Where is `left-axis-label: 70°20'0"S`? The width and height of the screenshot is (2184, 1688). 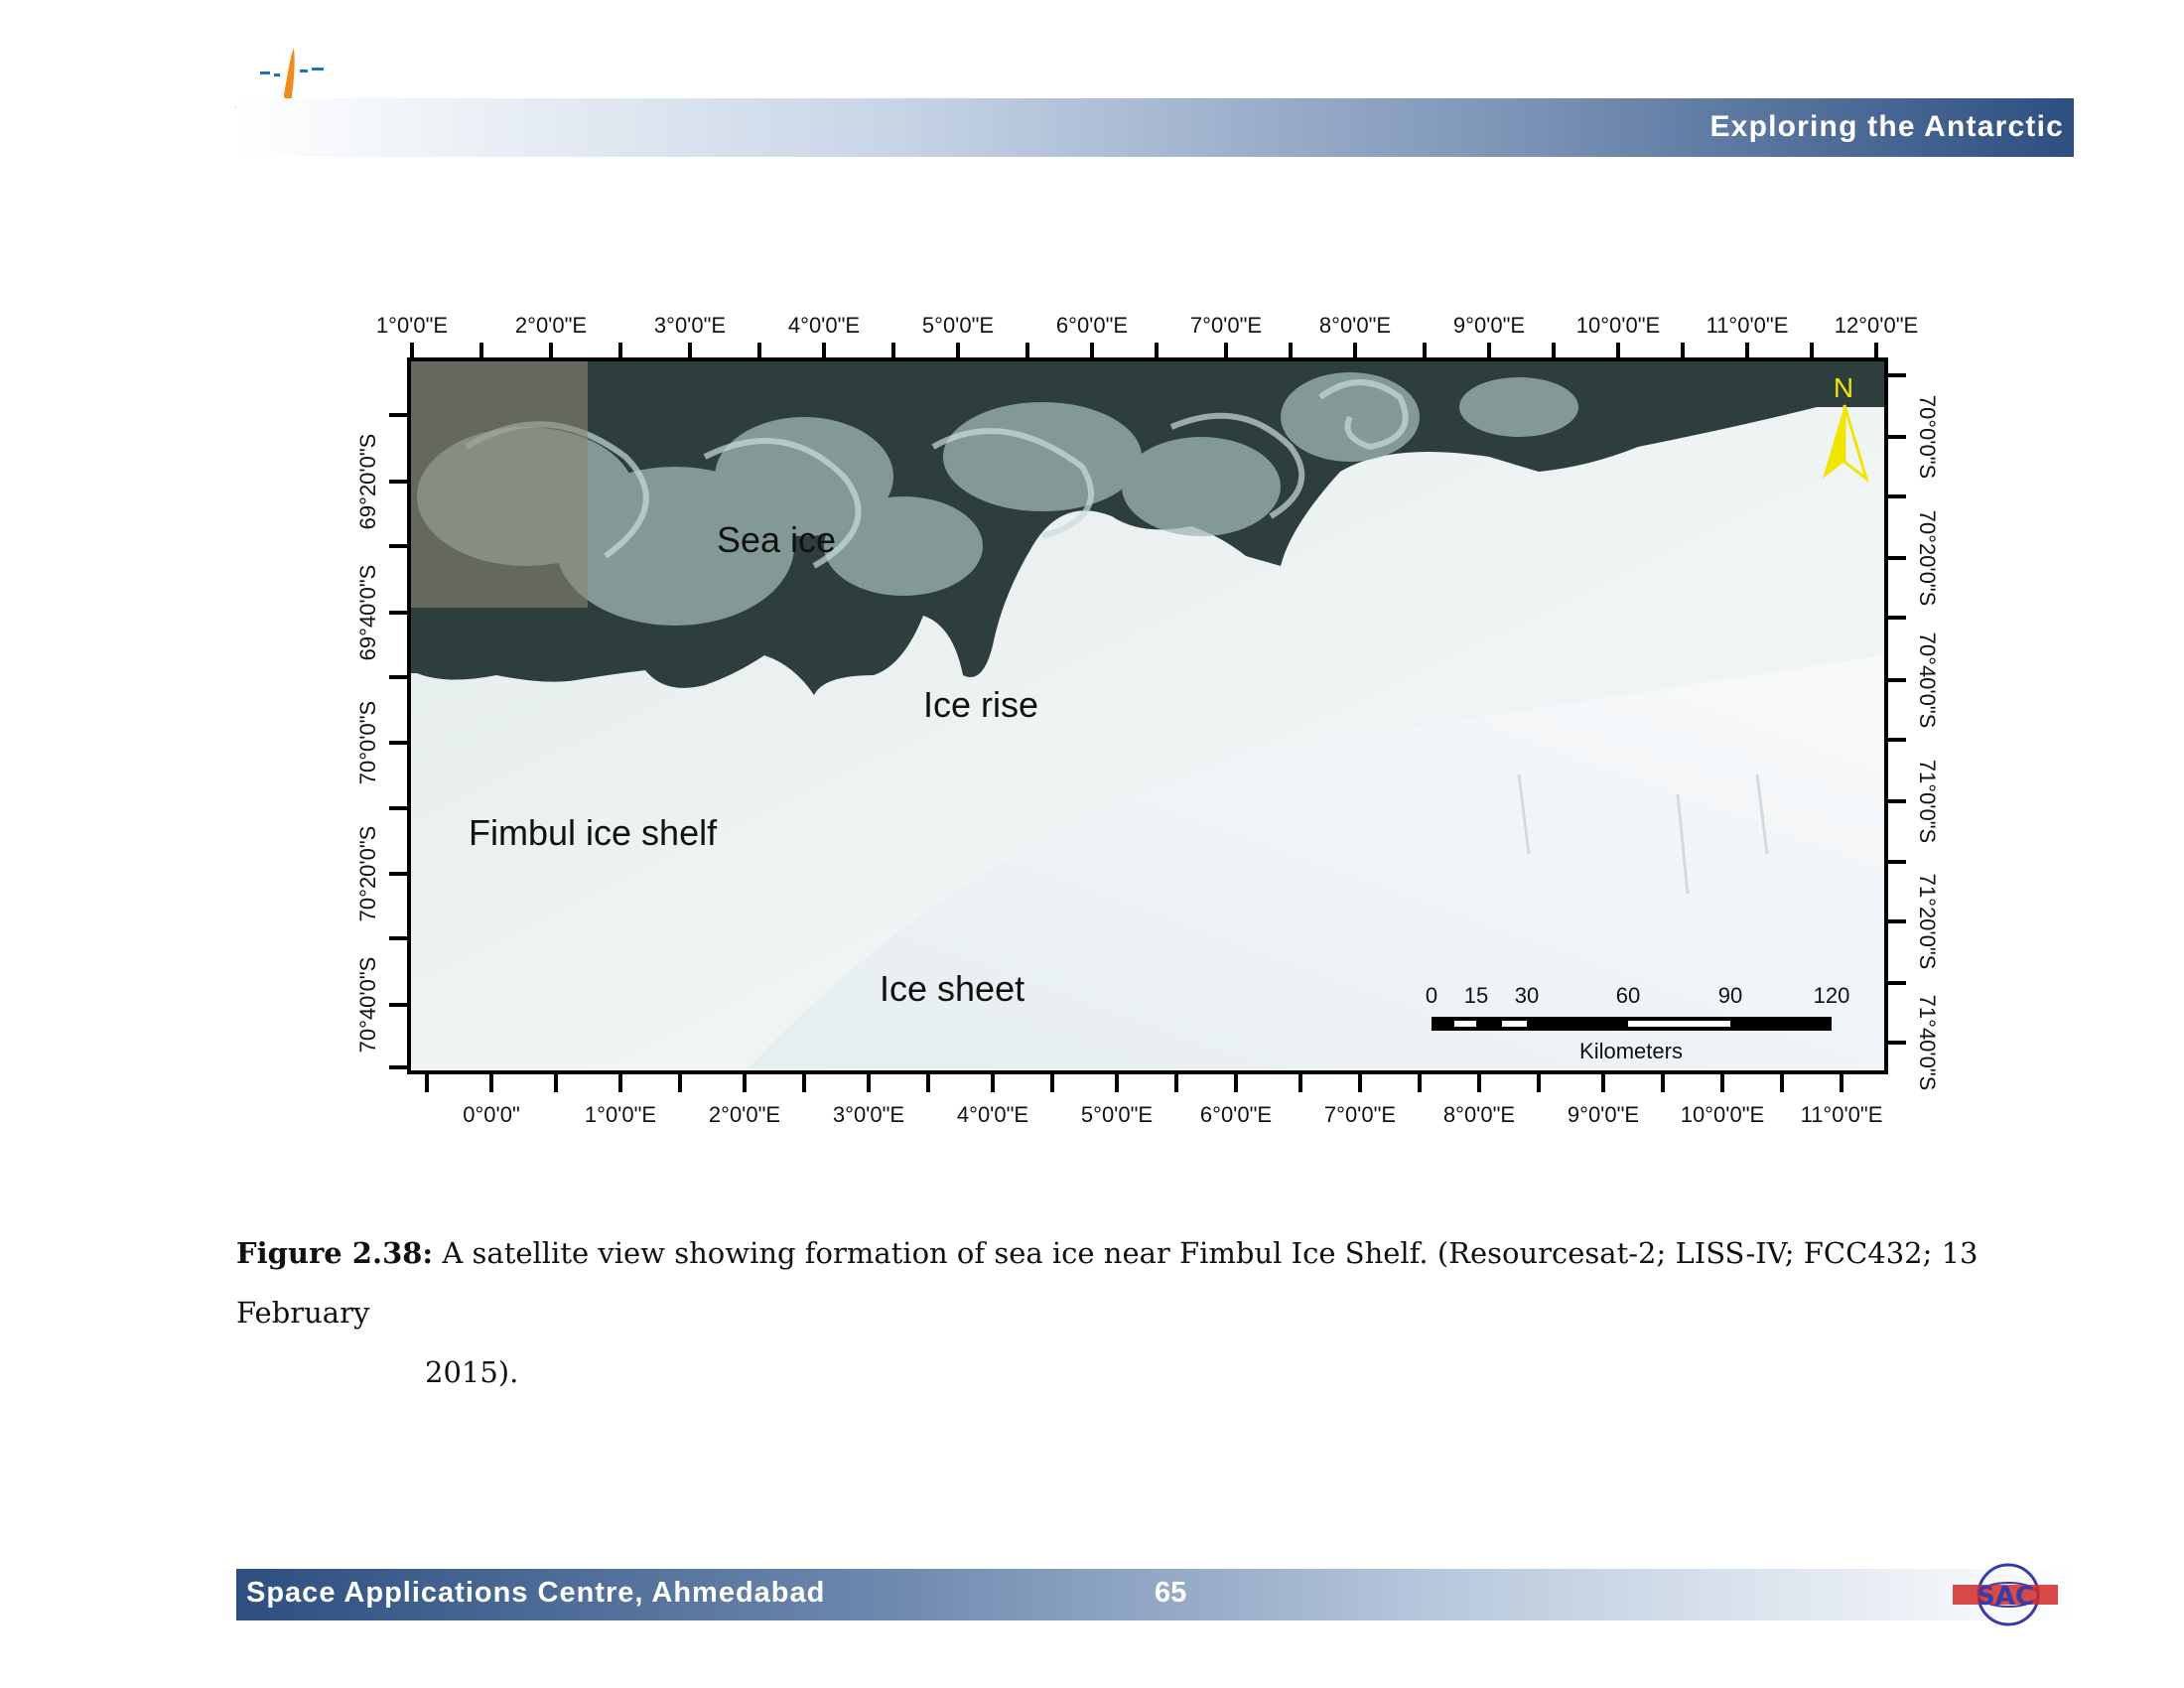 left-axis-label: 70°20'0"S is located at coordinates (367, 874).